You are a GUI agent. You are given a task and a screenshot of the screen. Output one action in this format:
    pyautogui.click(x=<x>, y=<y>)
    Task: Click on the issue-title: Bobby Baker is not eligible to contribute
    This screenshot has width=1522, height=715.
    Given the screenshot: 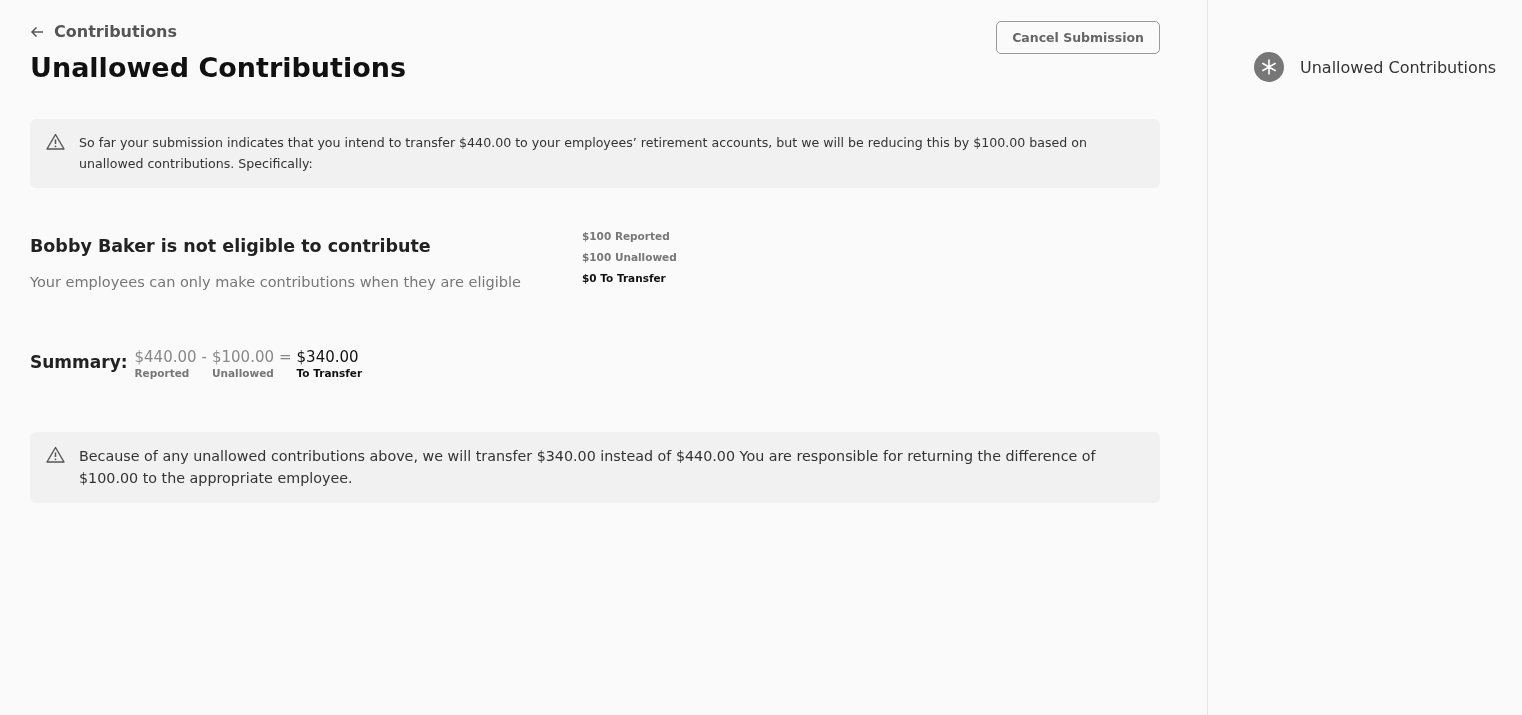 What is the action you would take?
    pyautogui.click(x=231, y=245)
    